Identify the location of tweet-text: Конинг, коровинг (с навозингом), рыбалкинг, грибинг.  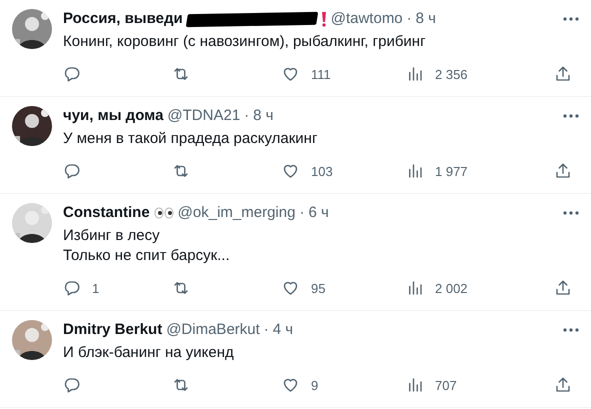
(245, 42).